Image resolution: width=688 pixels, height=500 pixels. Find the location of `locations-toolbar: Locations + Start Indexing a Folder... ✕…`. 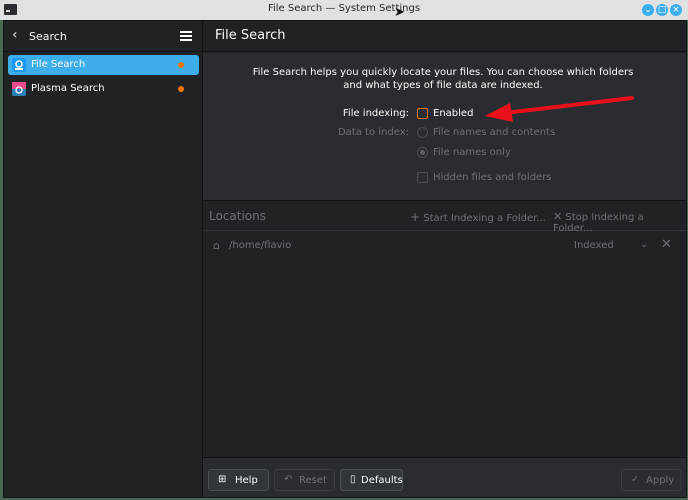

locations-toolbar: Locations + Start Indexing a Folder... ✕… is located at coordinates (444, 217).